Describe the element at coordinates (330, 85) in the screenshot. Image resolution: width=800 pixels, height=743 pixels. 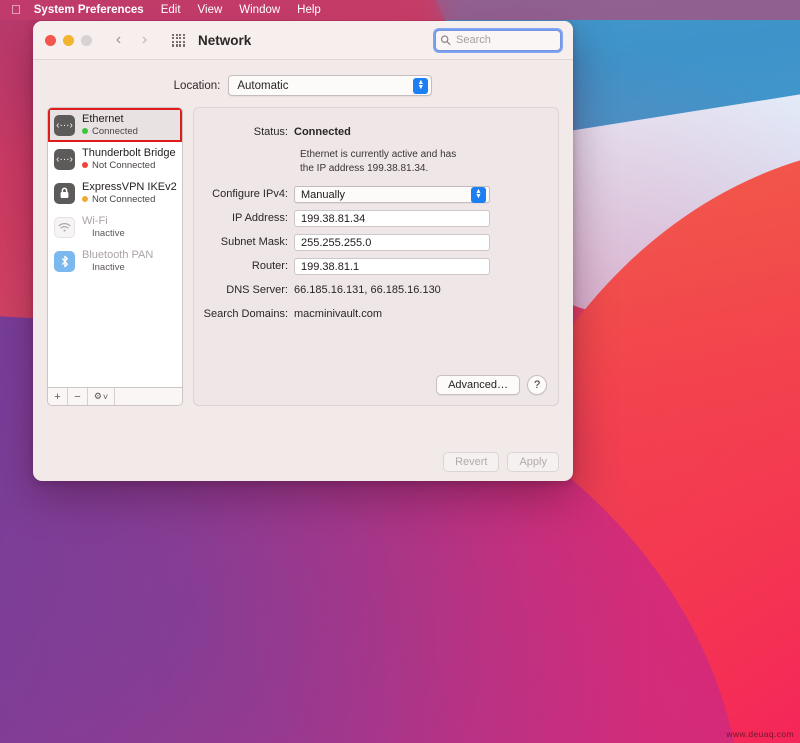
I see `location-select: Automatic ▲ ▼` at that location.